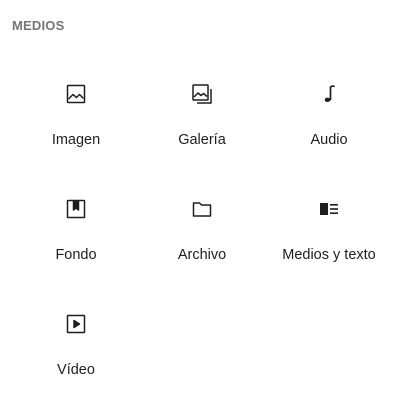  I want to click on block-item-image: Imagen, so click(76, 115).